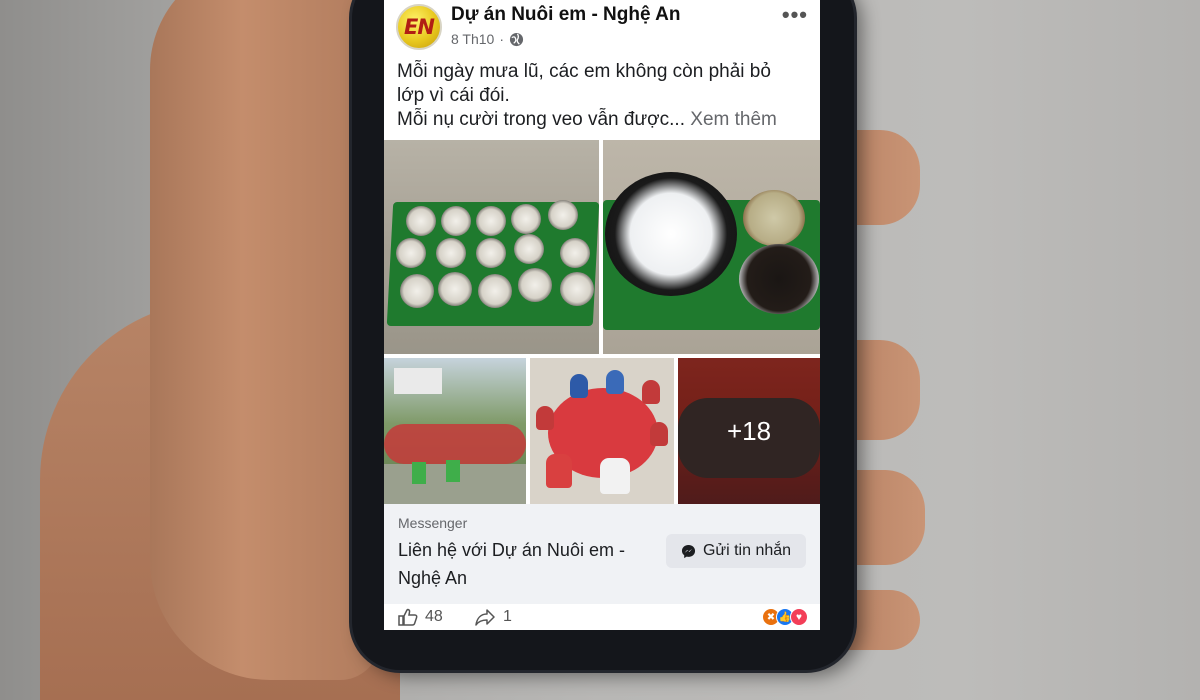 This screenshot has height=700, width=1200. I want to click on share-count-value: 1, so click(507, 616).